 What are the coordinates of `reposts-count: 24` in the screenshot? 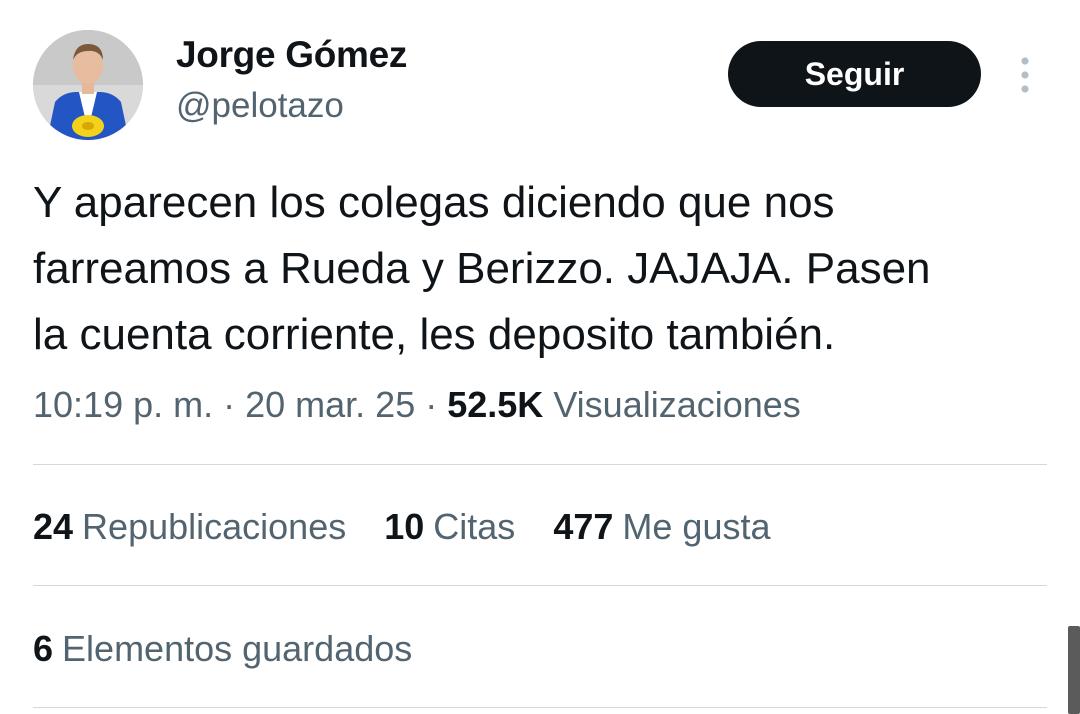 It's located at (53, 526).